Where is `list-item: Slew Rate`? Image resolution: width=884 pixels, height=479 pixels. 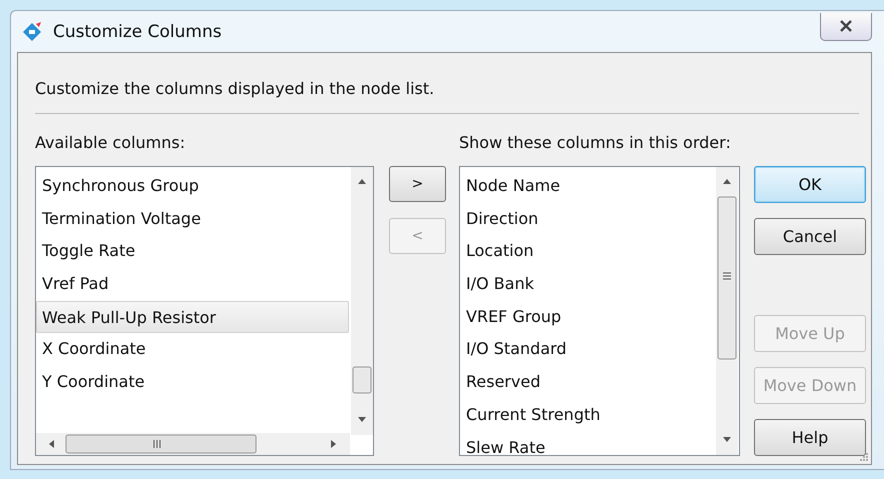
list-item: Slew Rate is located at coordinates (587, 443).